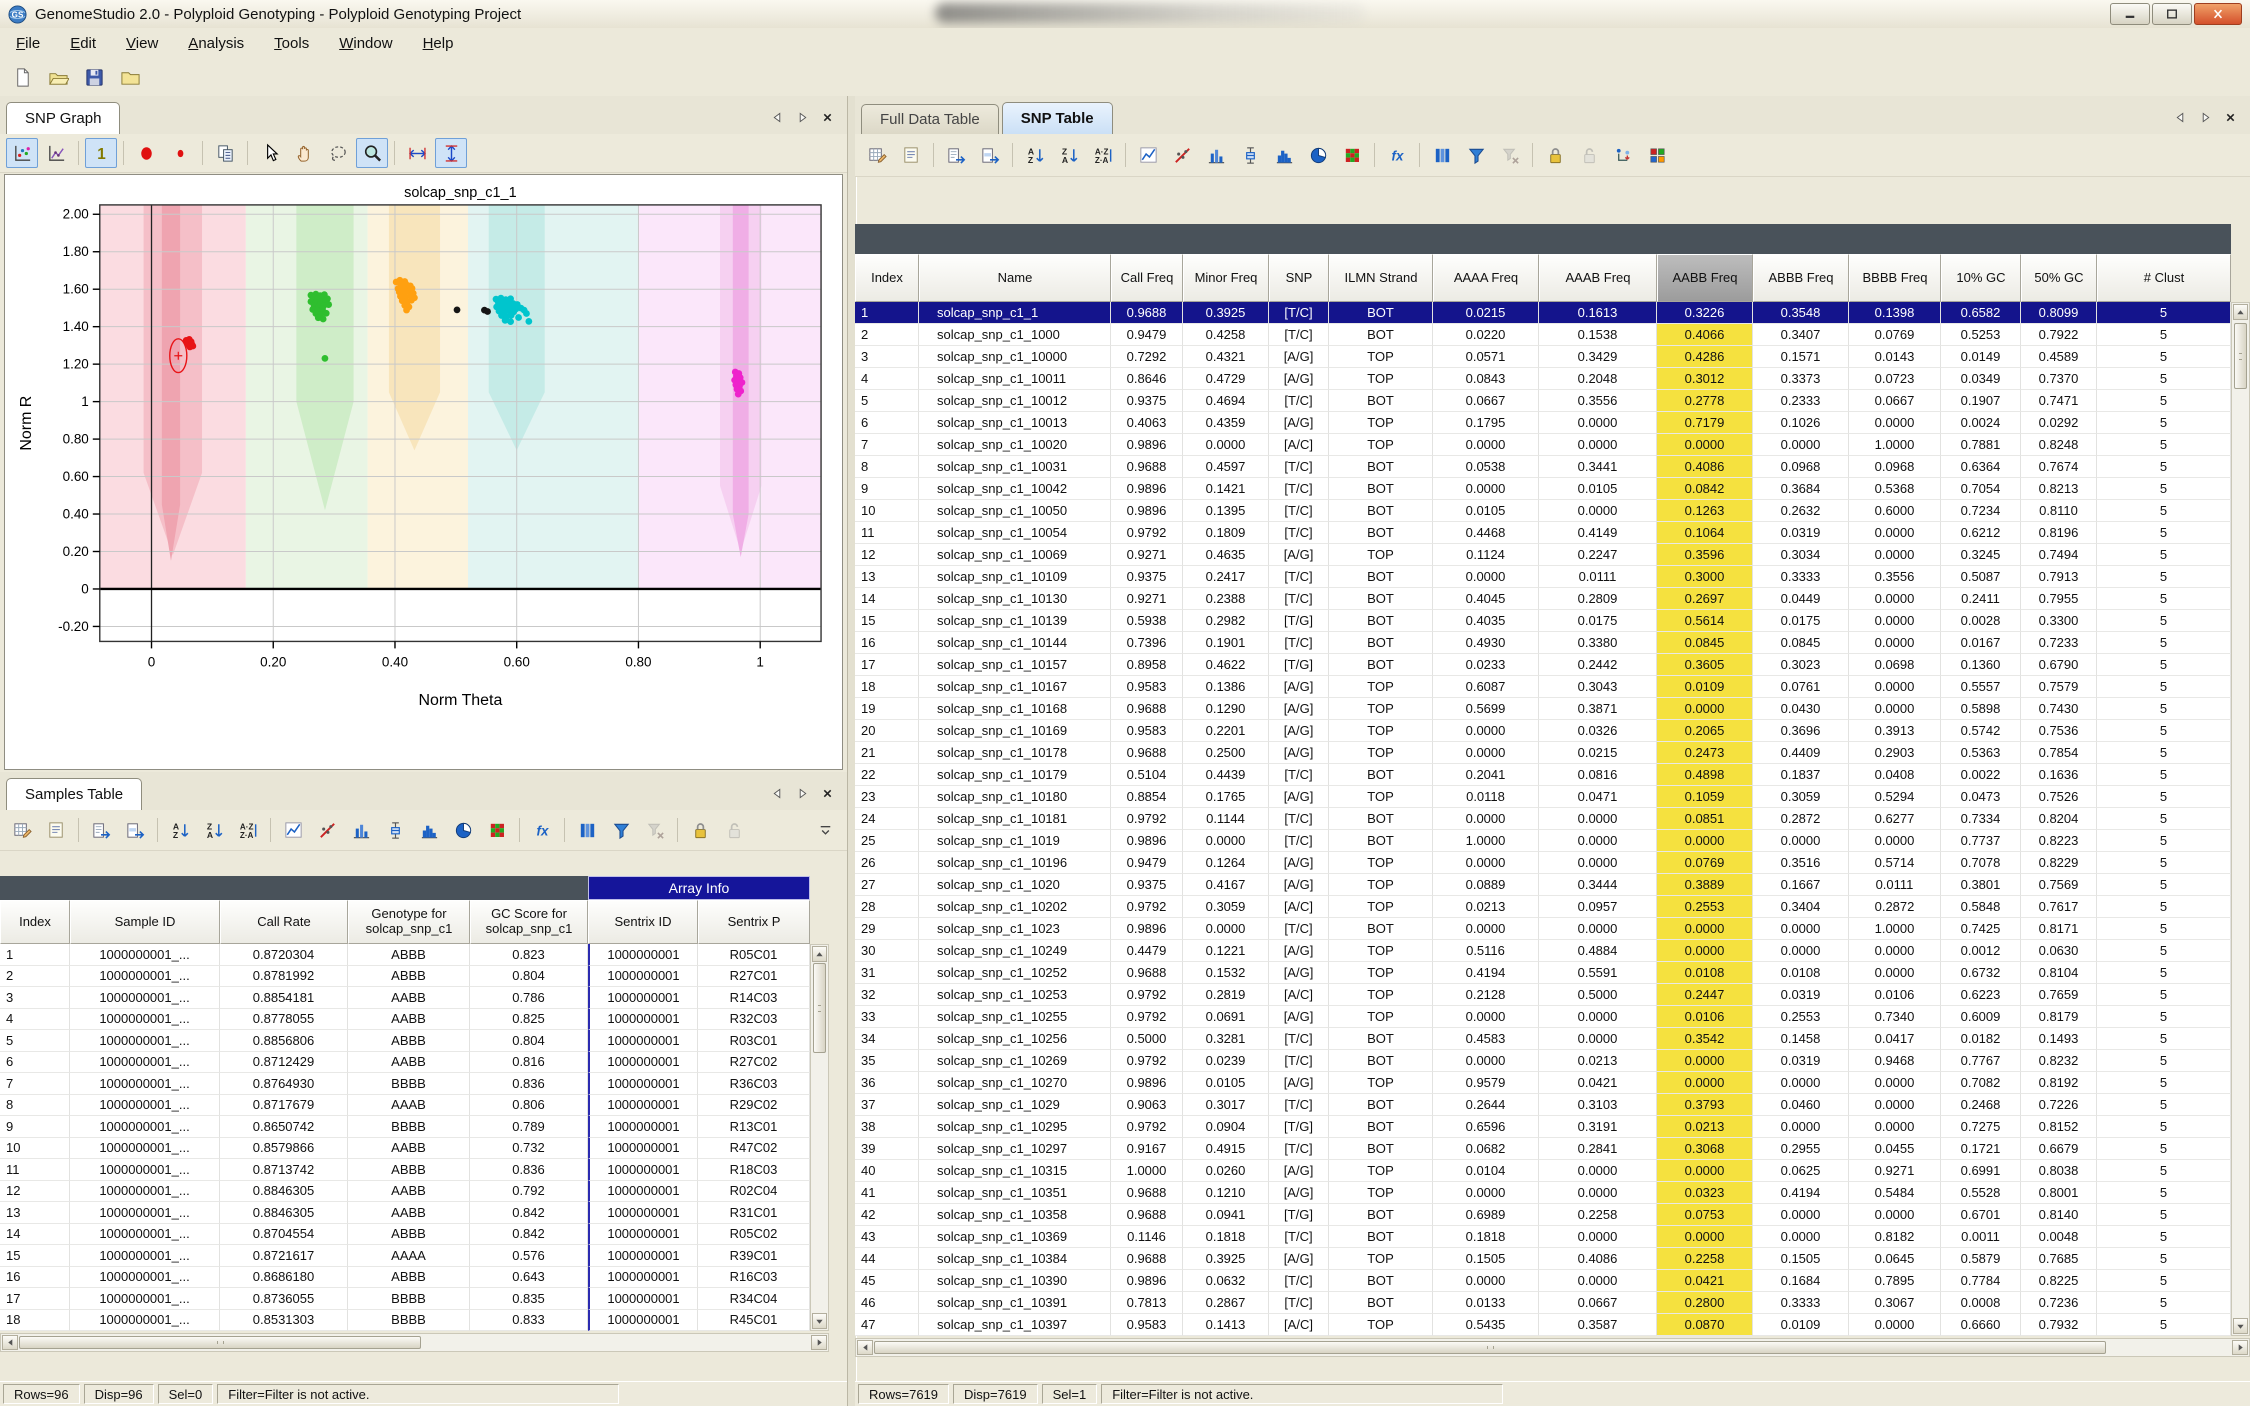 This screenshot has width=2250, height=1406. I want to click on table-cell: 14, so click(35, 1234).